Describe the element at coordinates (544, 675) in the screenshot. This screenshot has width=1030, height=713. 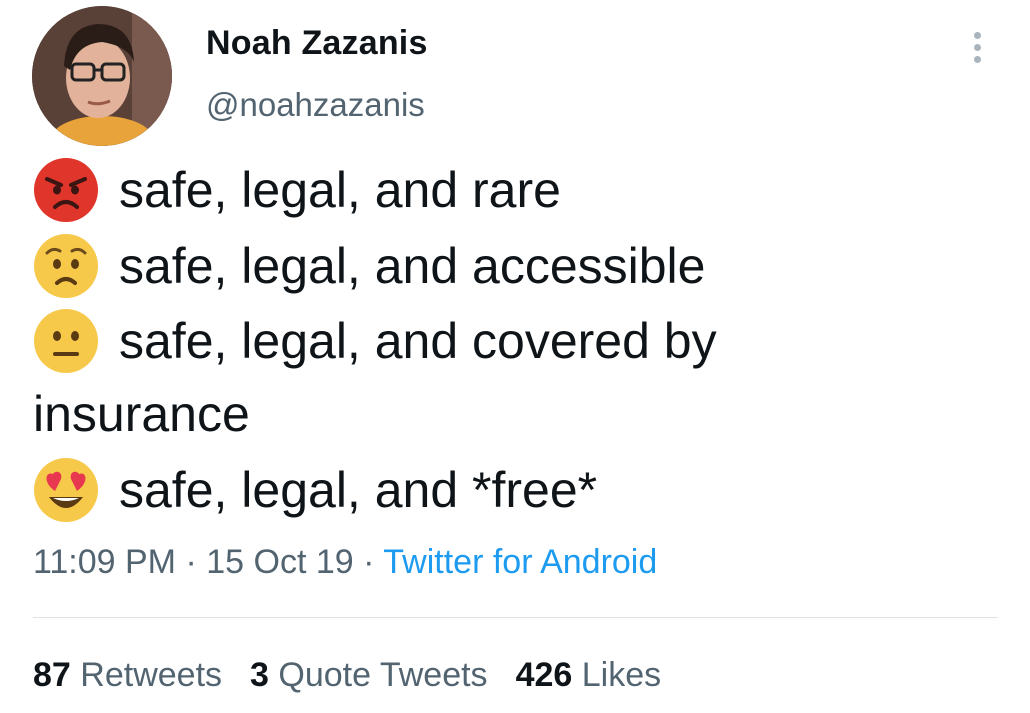
I see `likes-count: 426` at that location.